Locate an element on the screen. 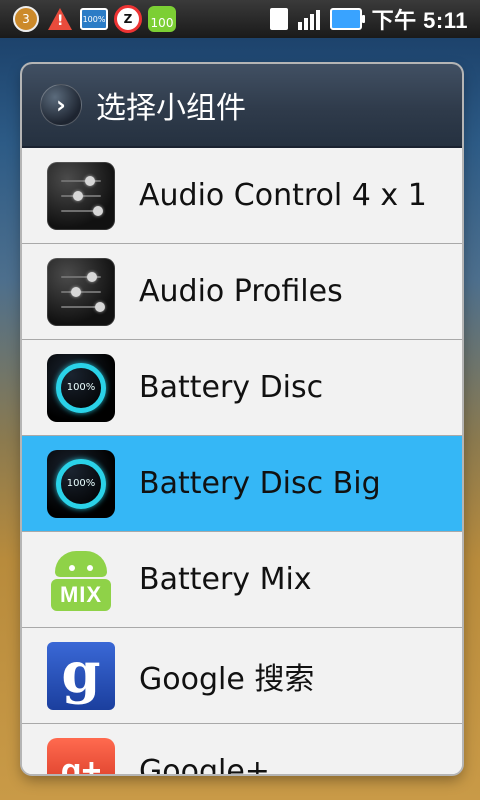 The image size is (480, 800). list-item-label: Battery Disc Big is located at coordinates (260, 483).